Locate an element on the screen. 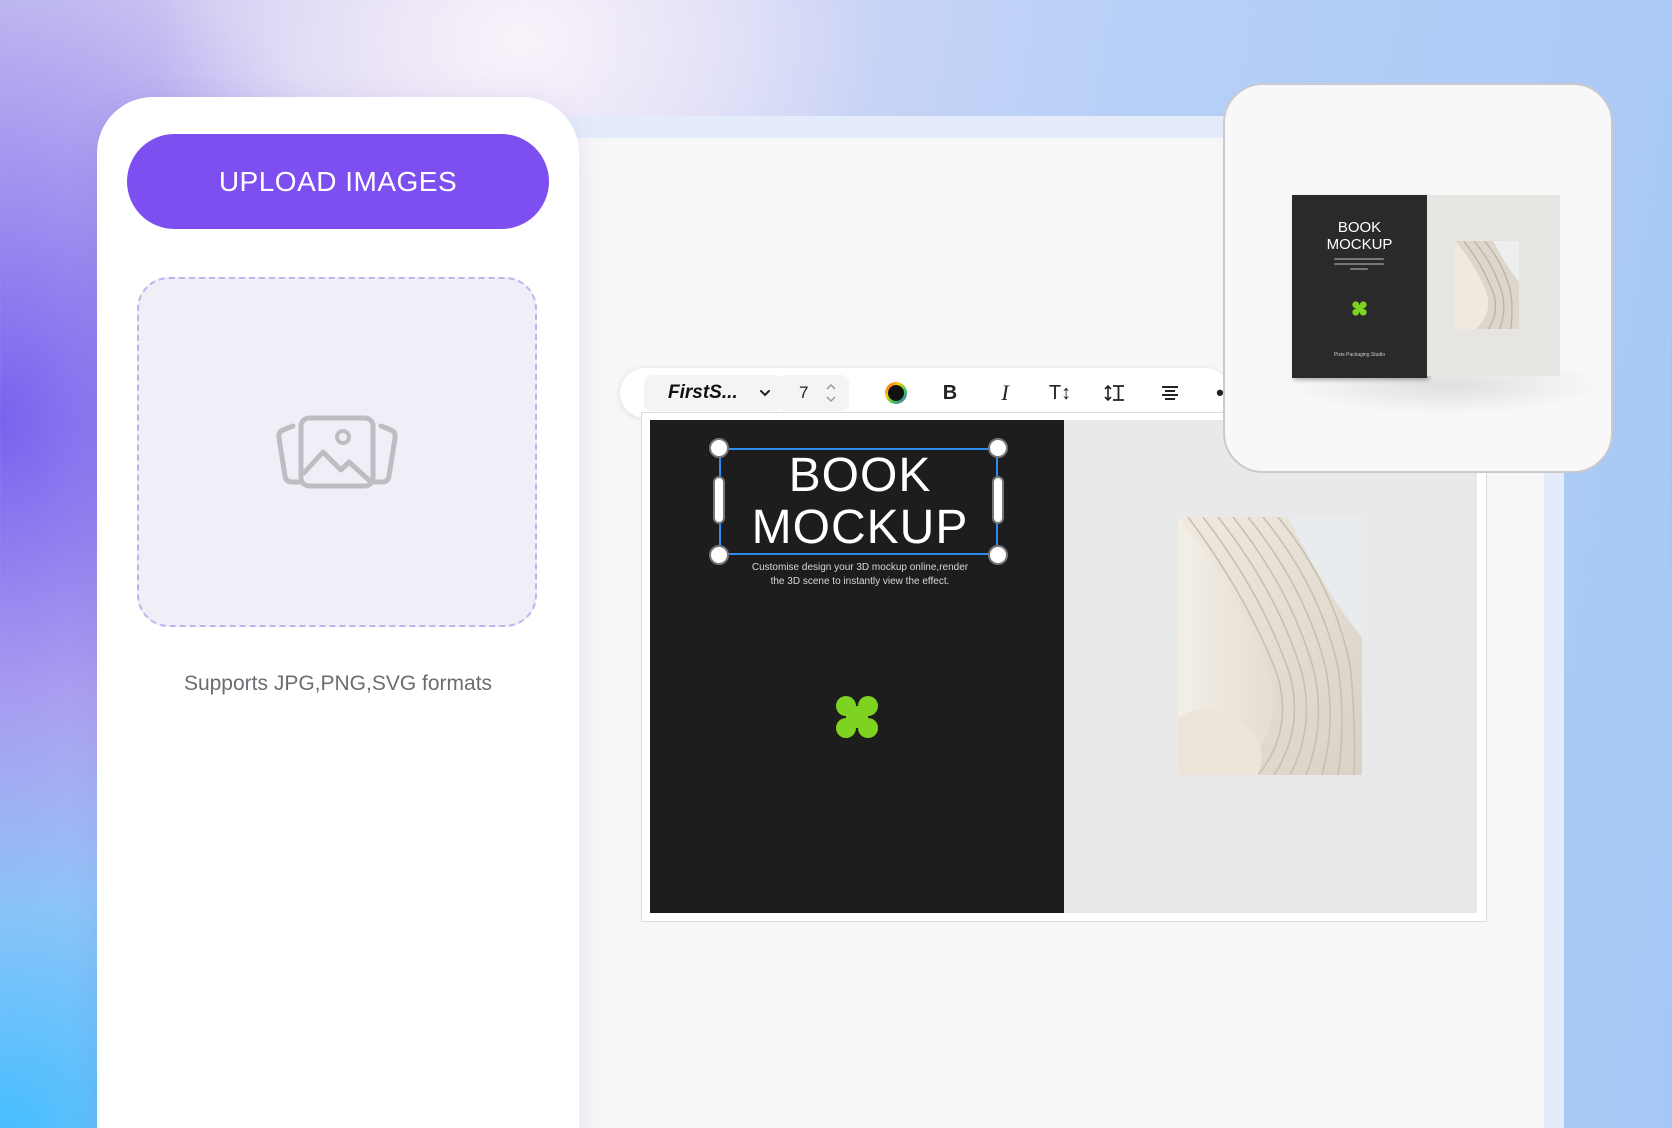  preview-book-cover: BOOK MOCKUP Pixie Packaging Studio is located at coordinates (1359, 286).